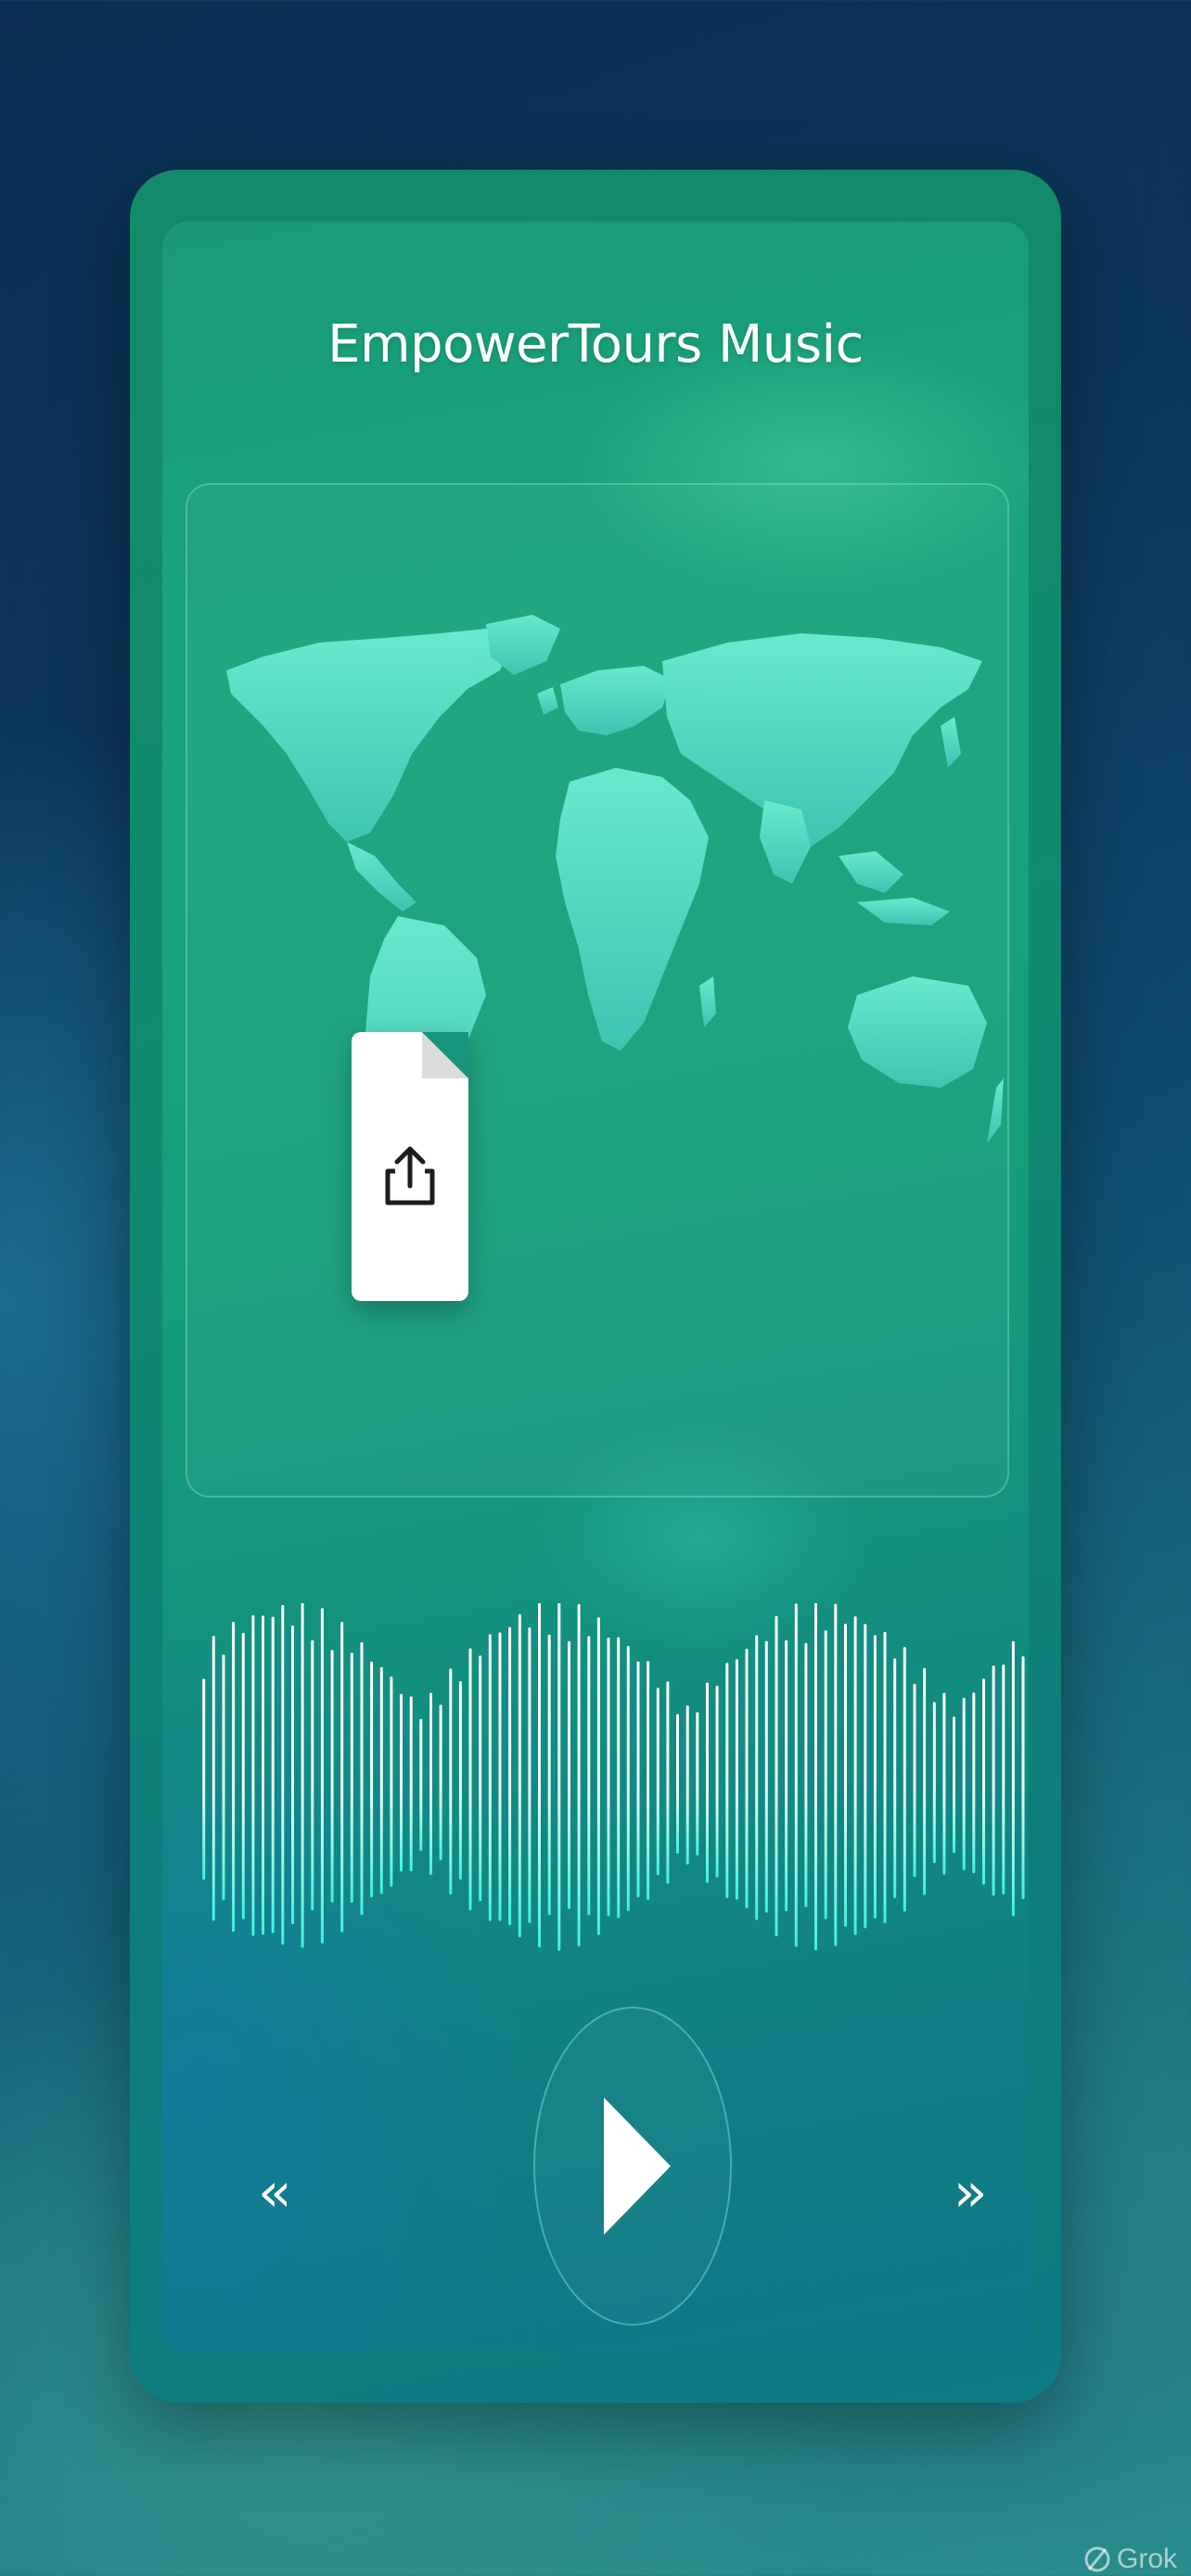  I want to click on play-button, so click(632, 2166).